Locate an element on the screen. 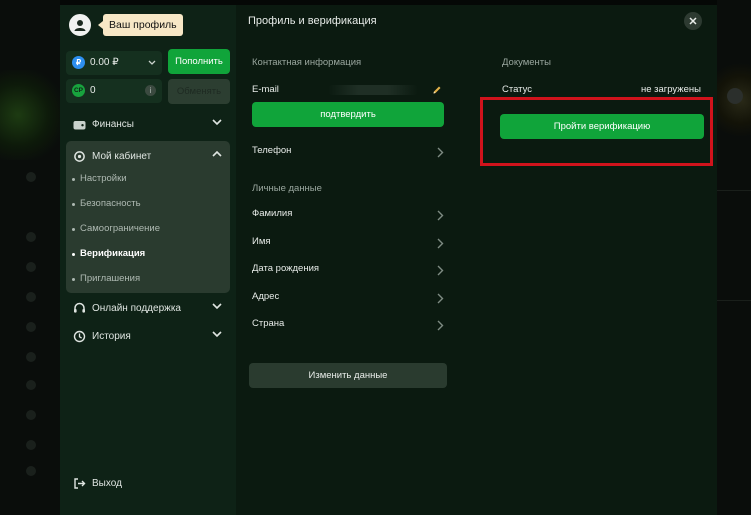  logout-icon is located at coordinates (79, 483).